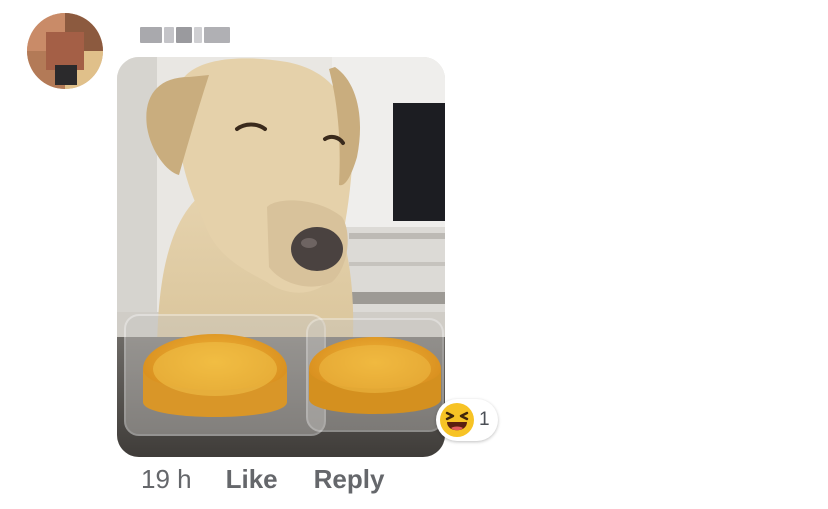 This screenshot has width=828, height=509. What do you see at coordinates (166, 479) in the screenshot?
I see `comment-timestamp: 19 h` at bounding box center [166, 479].